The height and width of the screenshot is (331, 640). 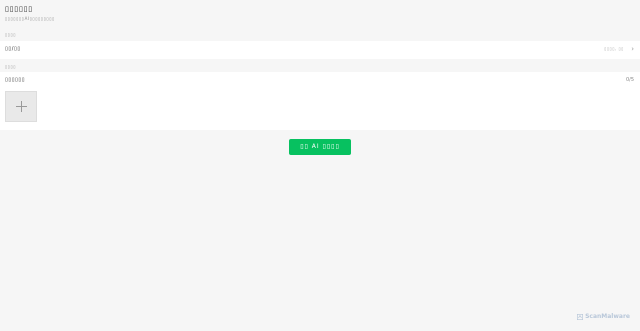 I want to click on scanmalware-logo-icon, so click(x=580, y=316).